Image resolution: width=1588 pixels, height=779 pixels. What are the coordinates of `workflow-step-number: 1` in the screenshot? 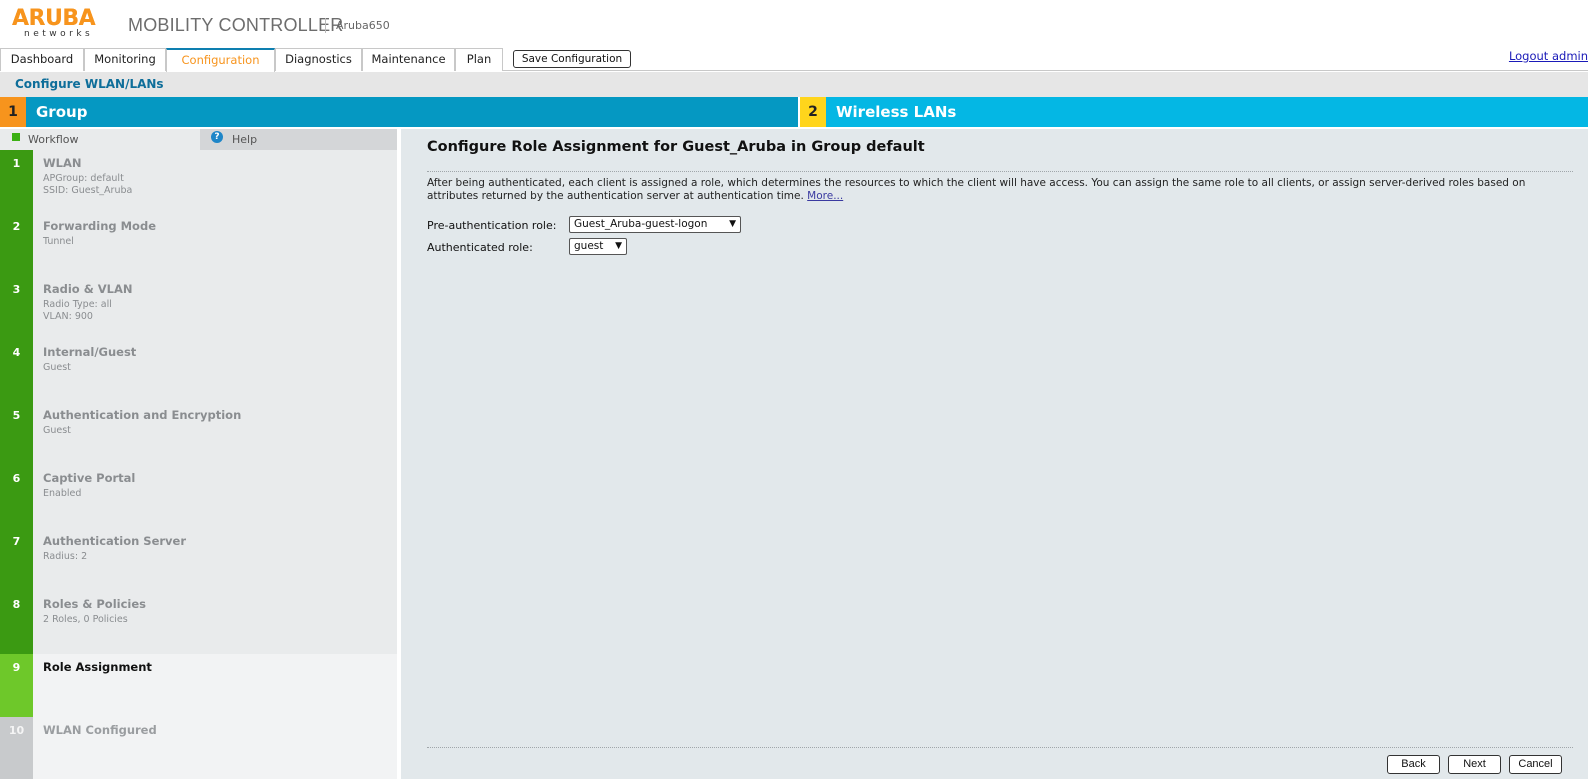 It's located at (16, 181).